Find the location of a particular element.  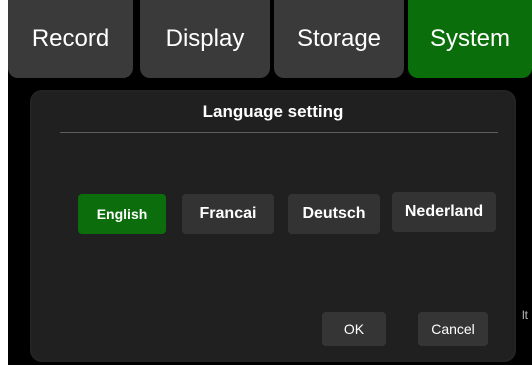

language-option-label: Nederland is located at coordinates (444, 211).